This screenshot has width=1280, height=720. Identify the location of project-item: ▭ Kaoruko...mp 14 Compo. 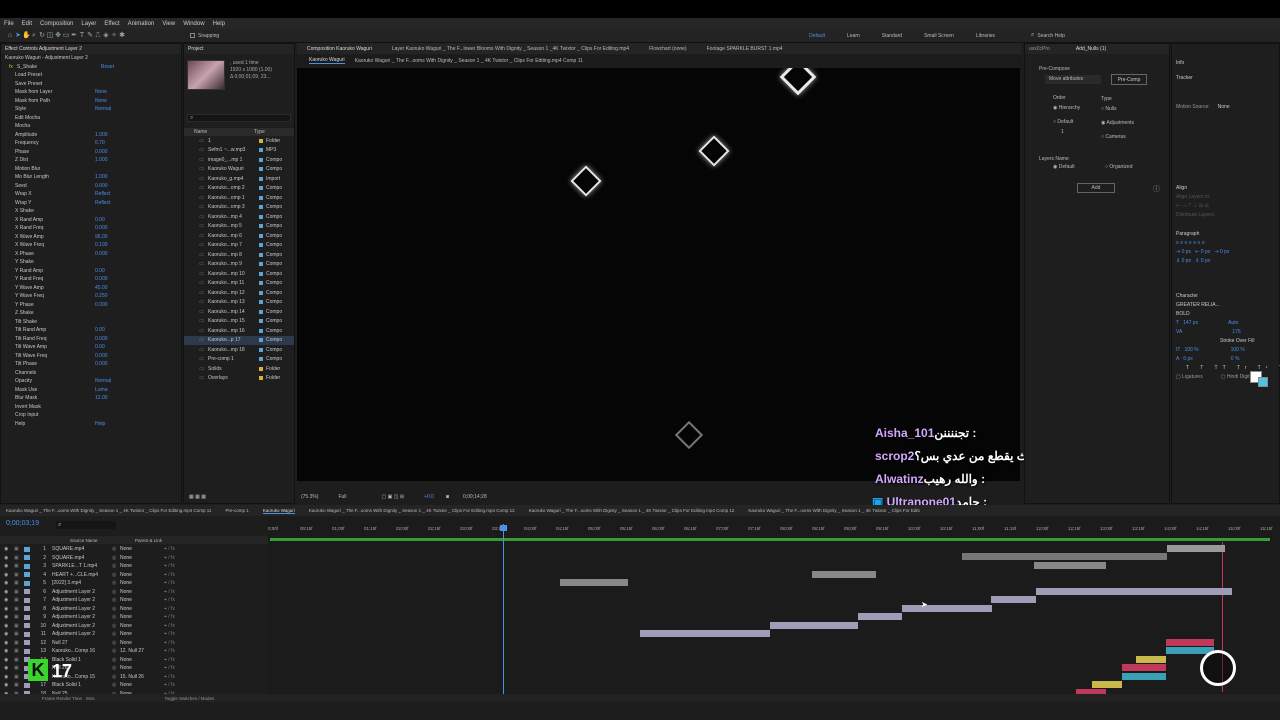
(239, 312).